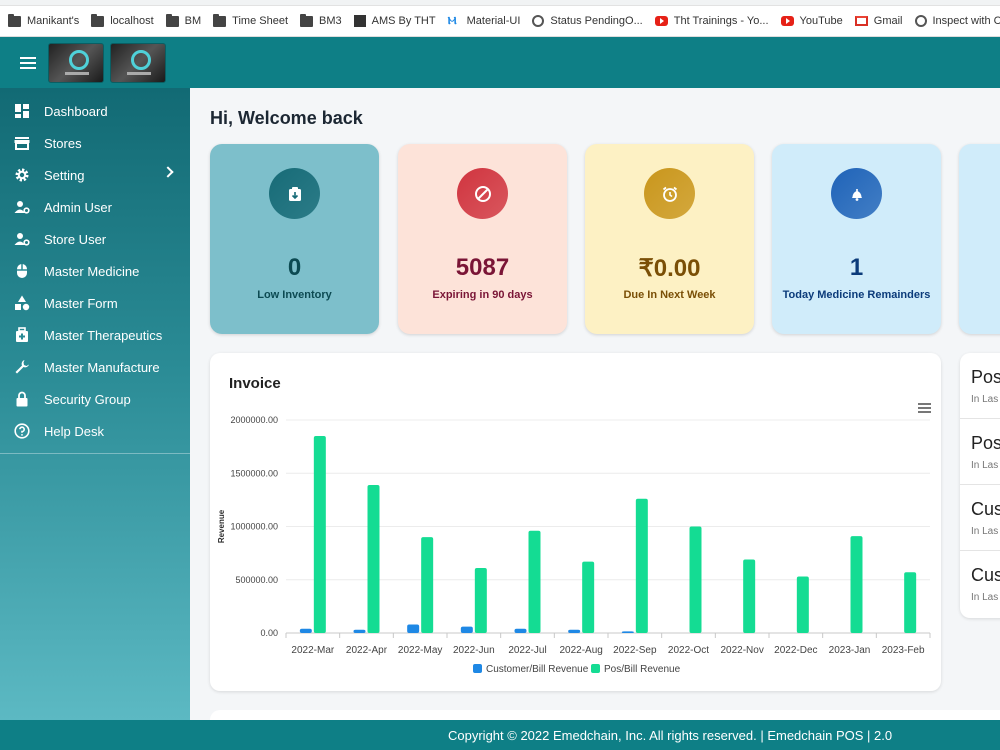 This screenshot has width=1000, height=750. Describe the element at coordinates (878, 21) in the screenshot. I see `bookmark-item: Gmail` at that location.